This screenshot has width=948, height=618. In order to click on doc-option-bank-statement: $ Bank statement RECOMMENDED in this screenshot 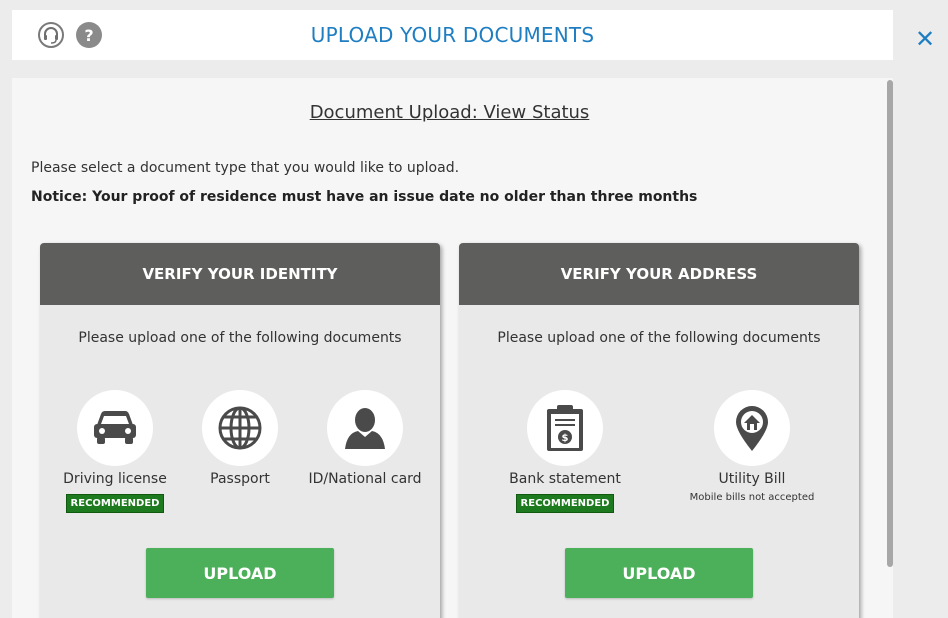, I will do `click(565, 451)`.